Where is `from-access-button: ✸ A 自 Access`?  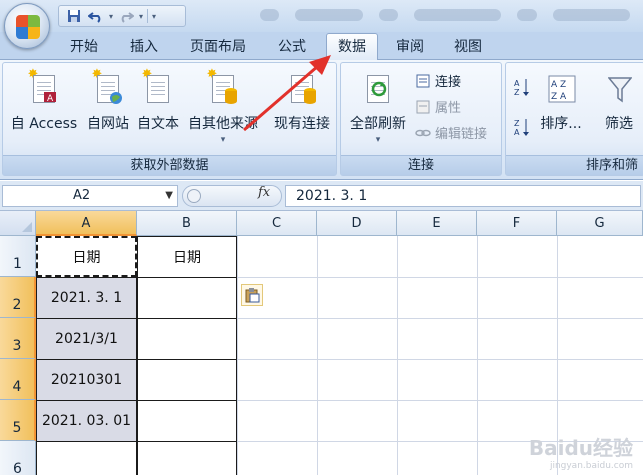
from-access-button: ✸ A 自 Access is located at coordinates (44, 100).